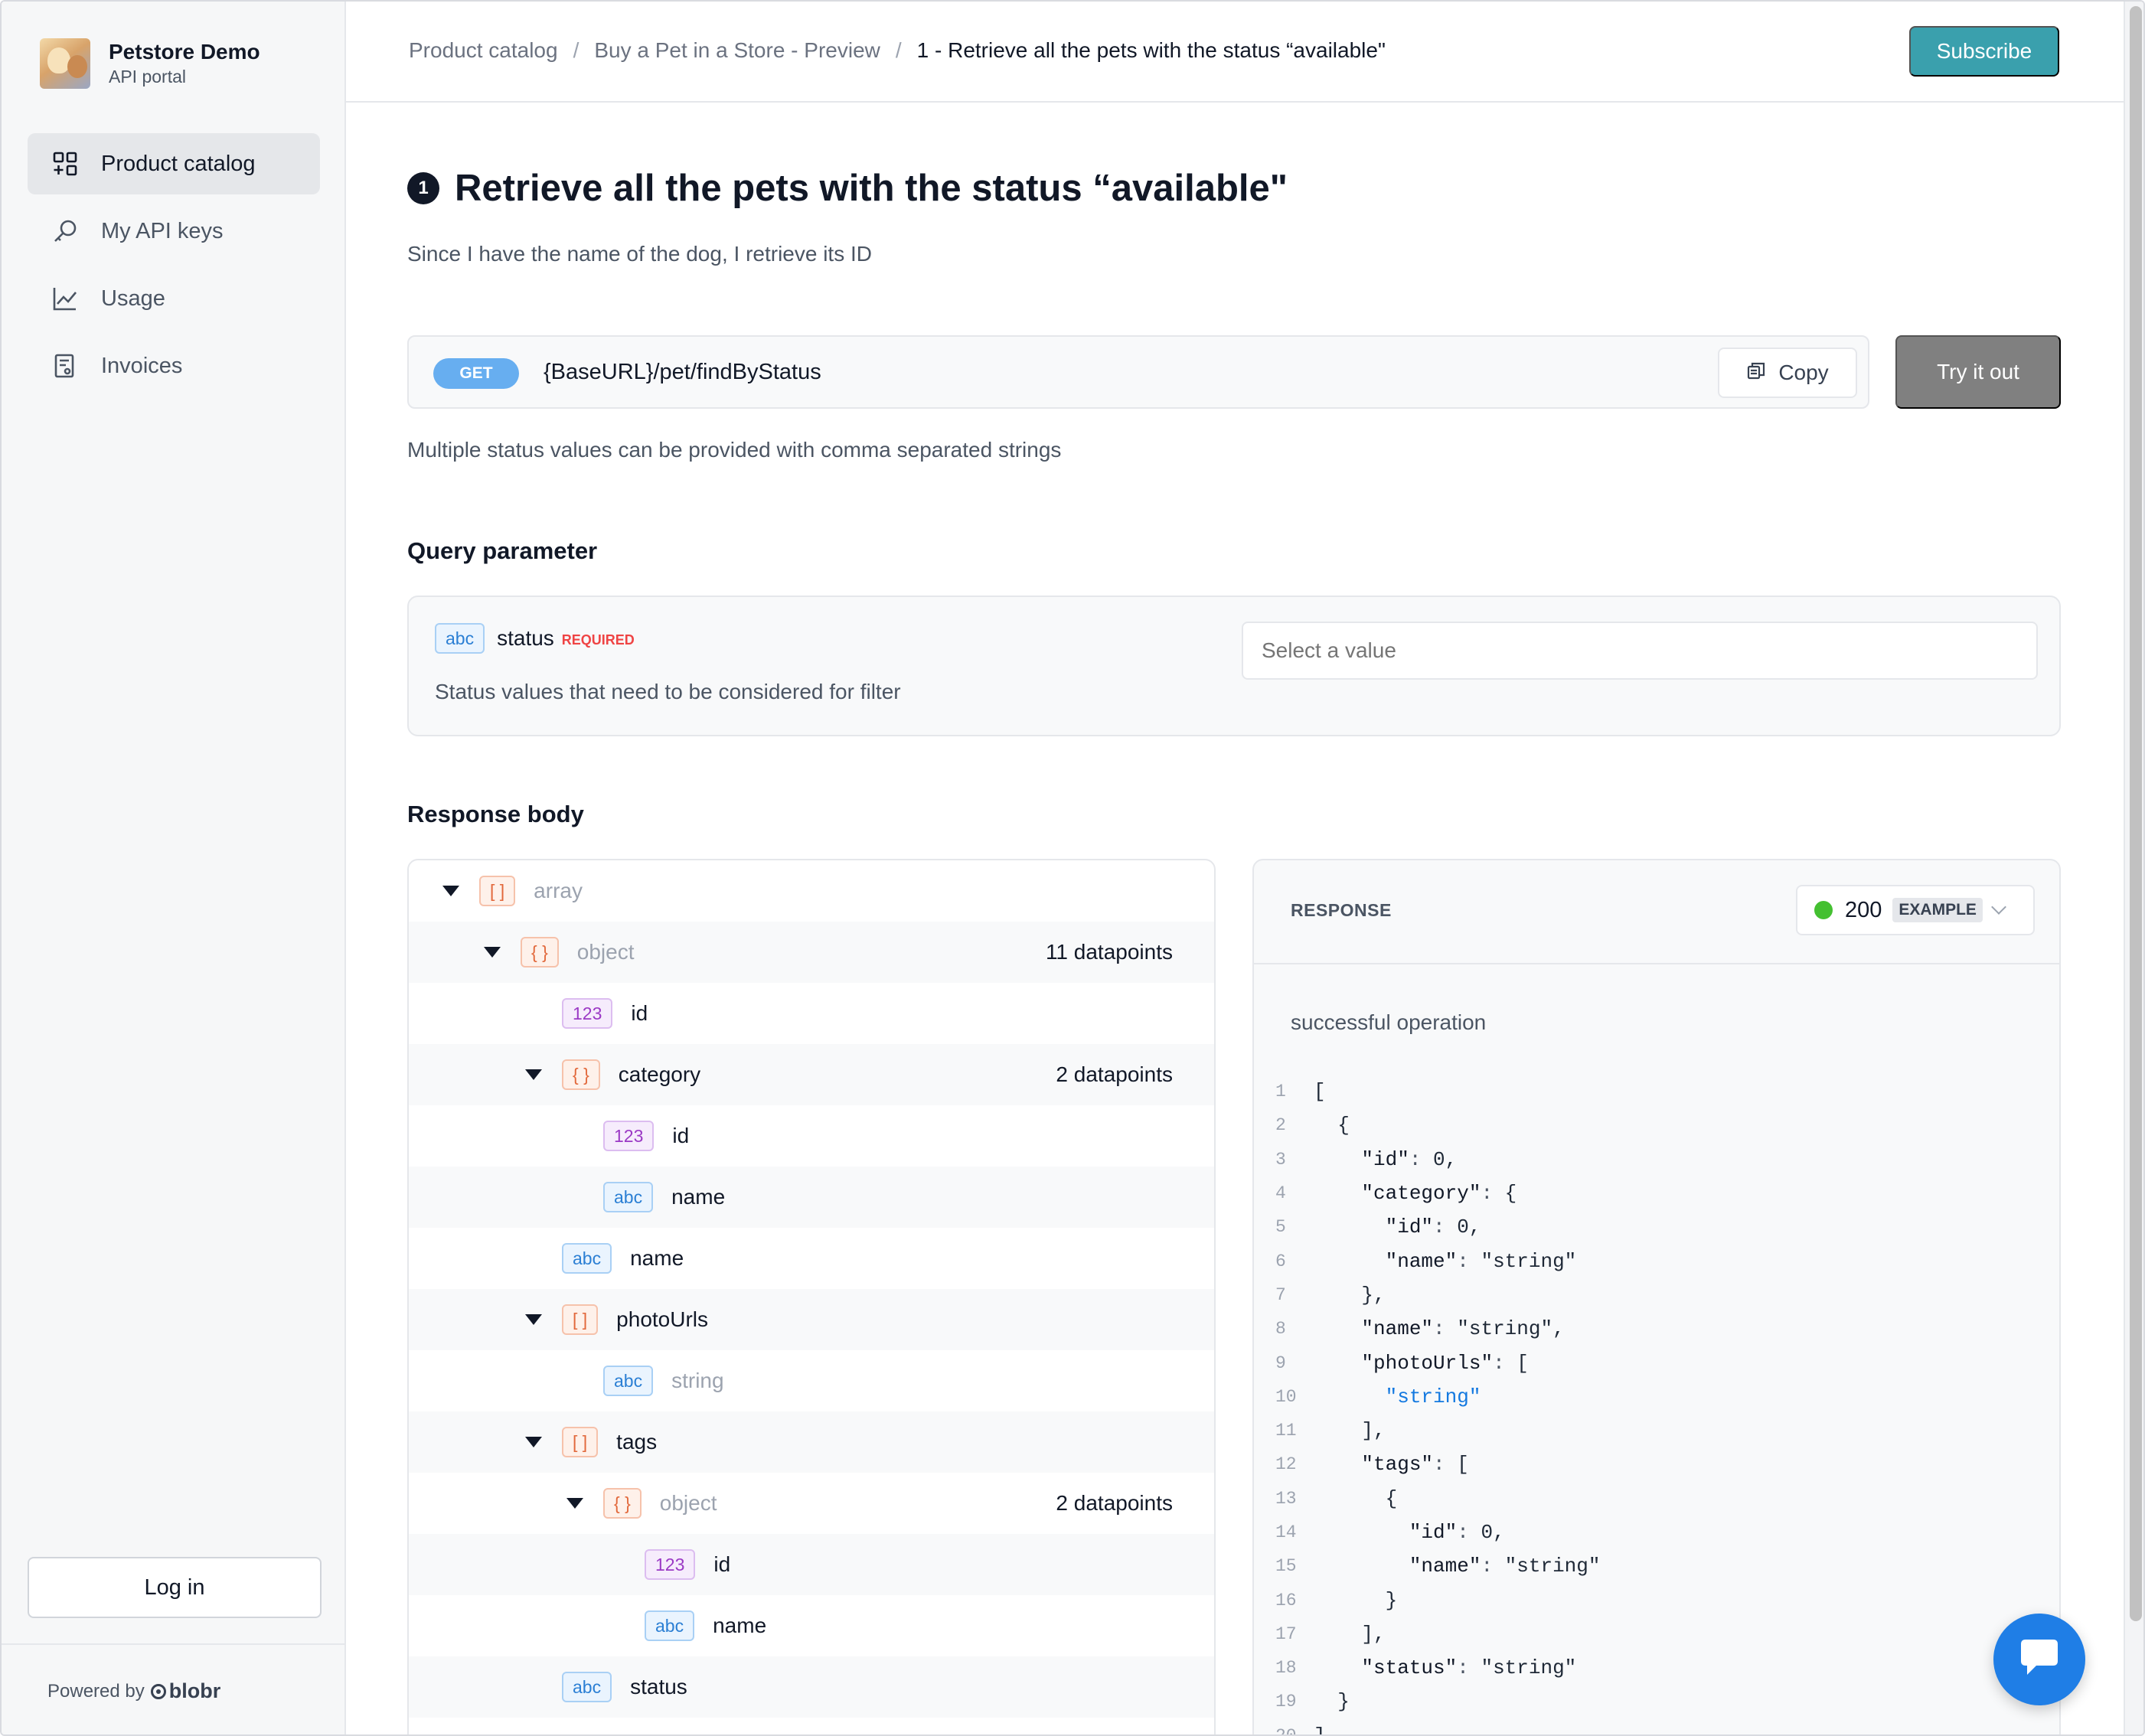  What do you see at coordinates (174, 365) in the screenshot?
I see `sidebar-item-invoices: Invoices` at bounding box center [174, 365].